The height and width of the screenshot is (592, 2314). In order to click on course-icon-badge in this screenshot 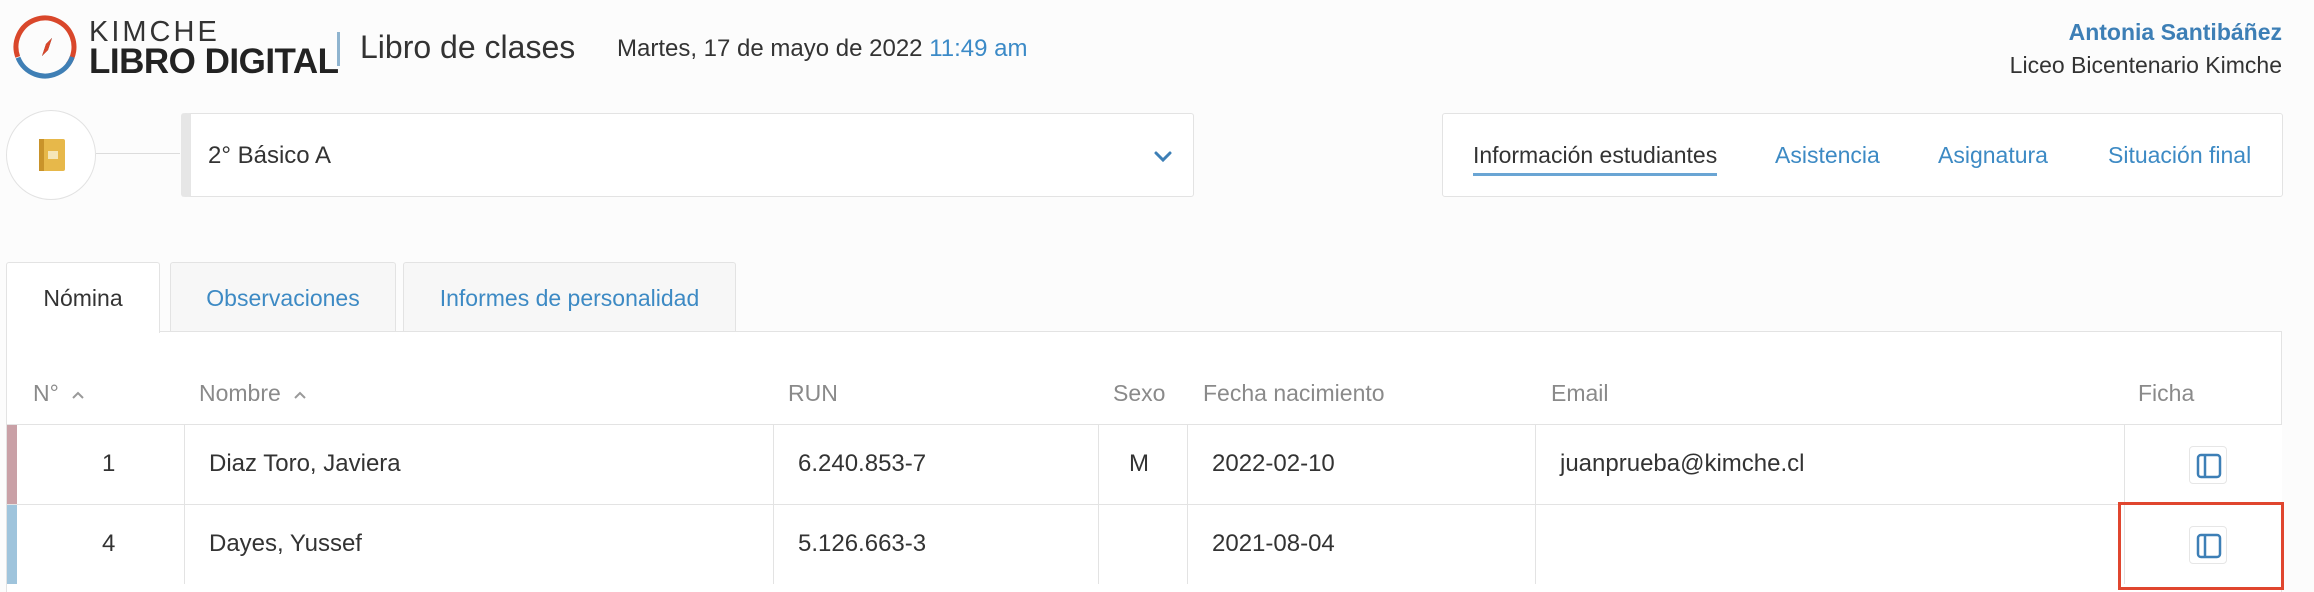, I will do `click(51, 155)`.